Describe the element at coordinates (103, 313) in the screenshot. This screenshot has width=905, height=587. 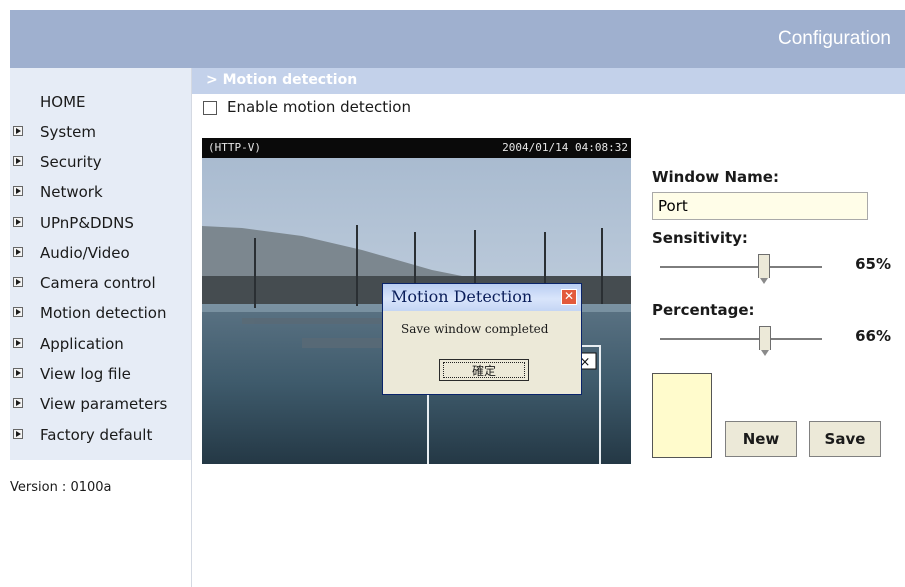
I see `sidebar-item-label: Motion detection` at that location.